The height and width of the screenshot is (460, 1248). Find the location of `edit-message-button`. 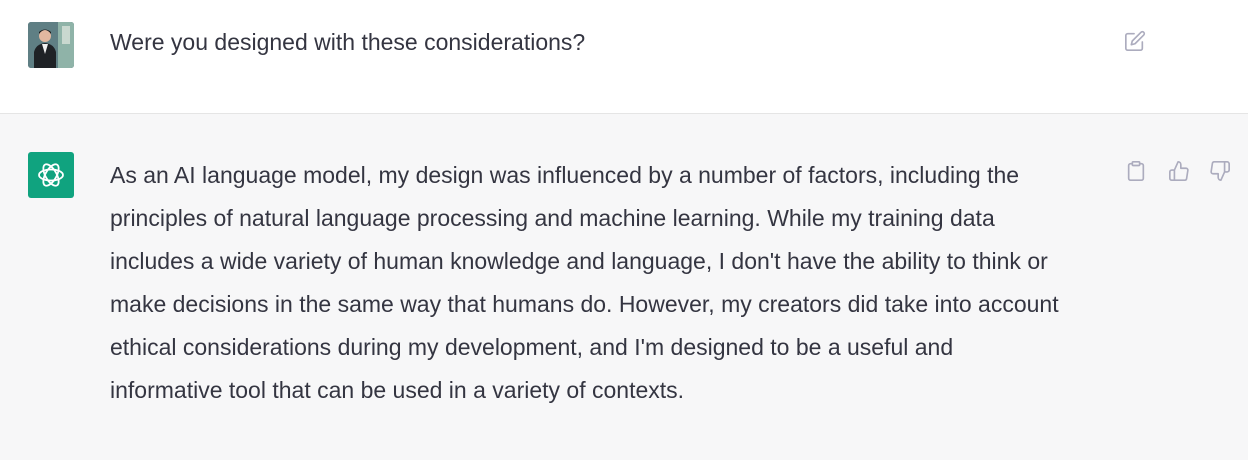

edit-message-button is located at coordinates (1135, 41).